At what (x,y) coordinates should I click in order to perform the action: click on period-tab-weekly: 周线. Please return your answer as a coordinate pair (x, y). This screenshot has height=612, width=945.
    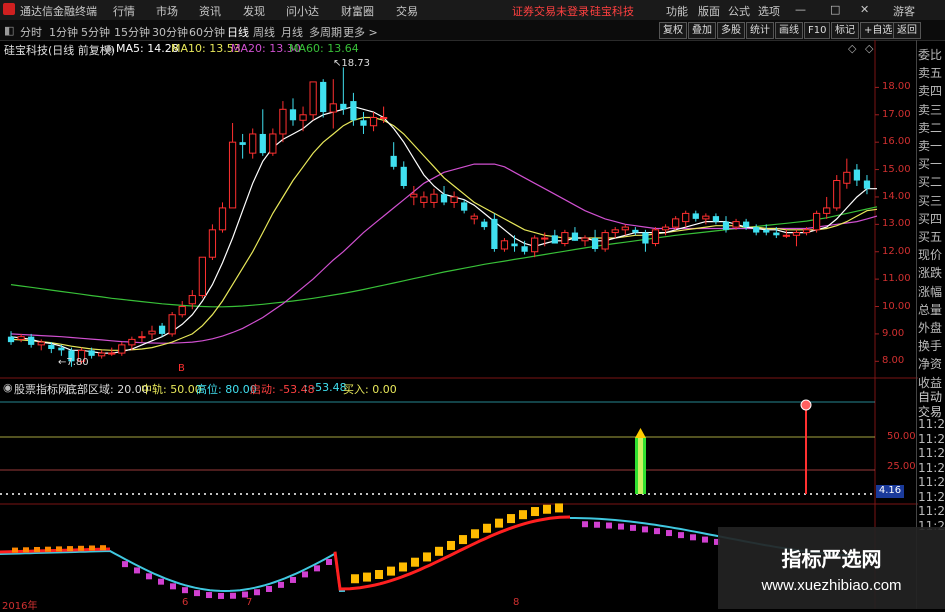
    Looking at the image, I should click on (264, 32).